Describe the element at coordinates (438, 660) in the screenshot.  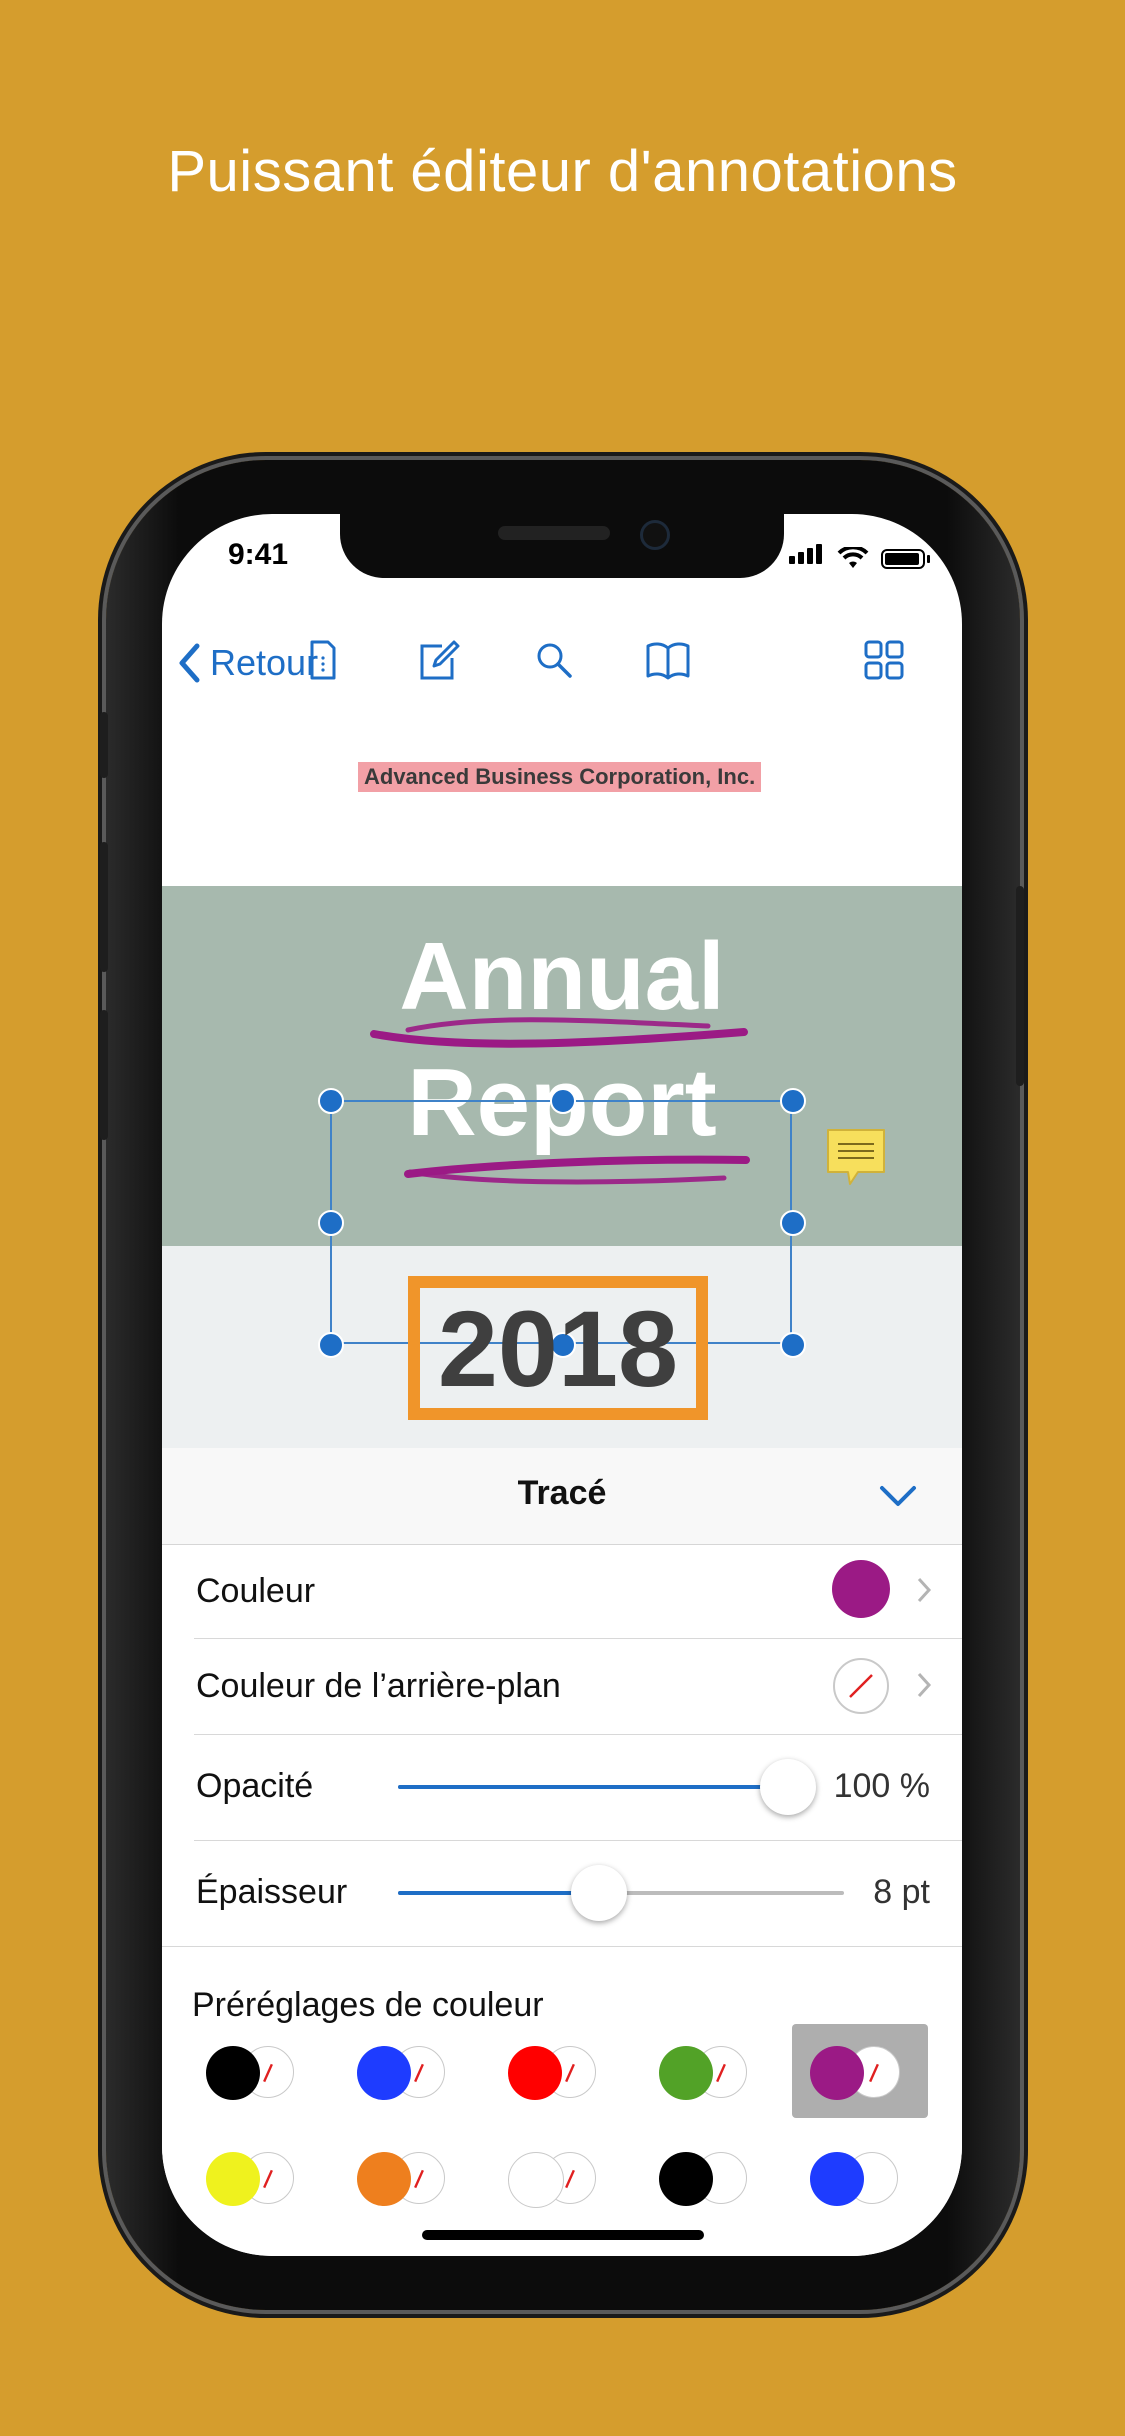
I see `edit-icon` at that location.